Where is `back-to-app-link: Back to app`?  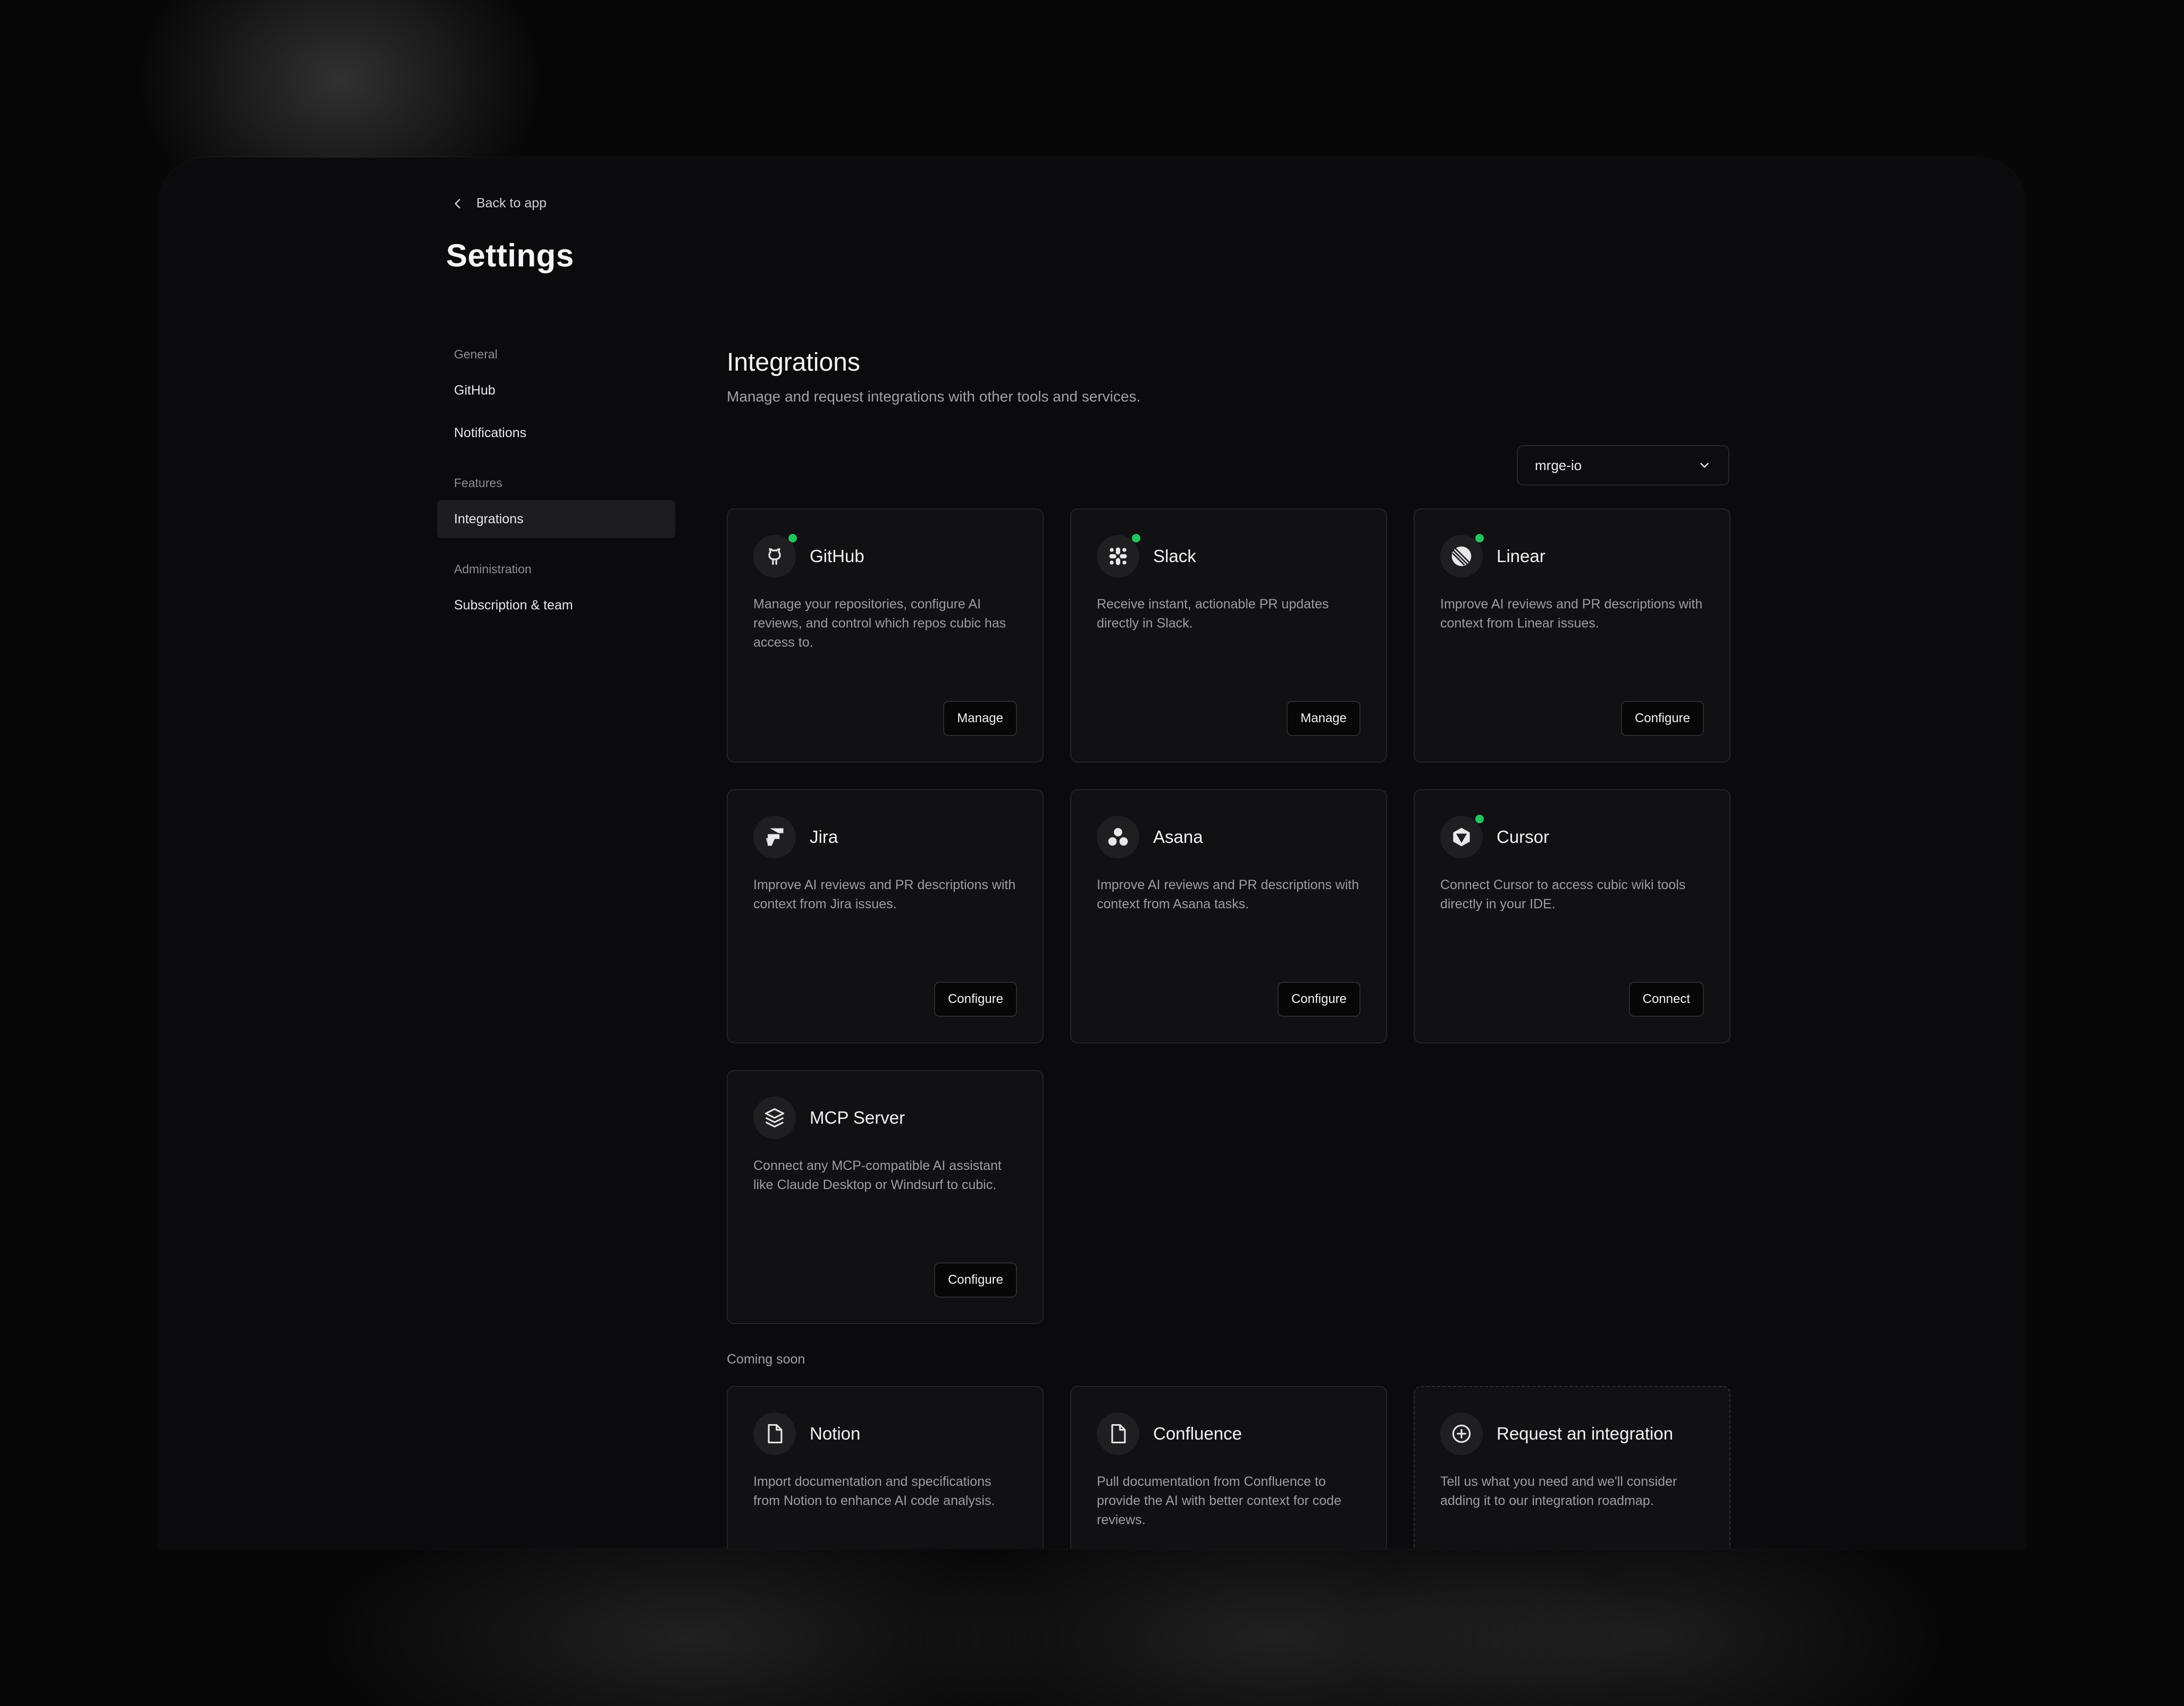
back-to-app-link: Back to app is located at coordinates (499, 204).